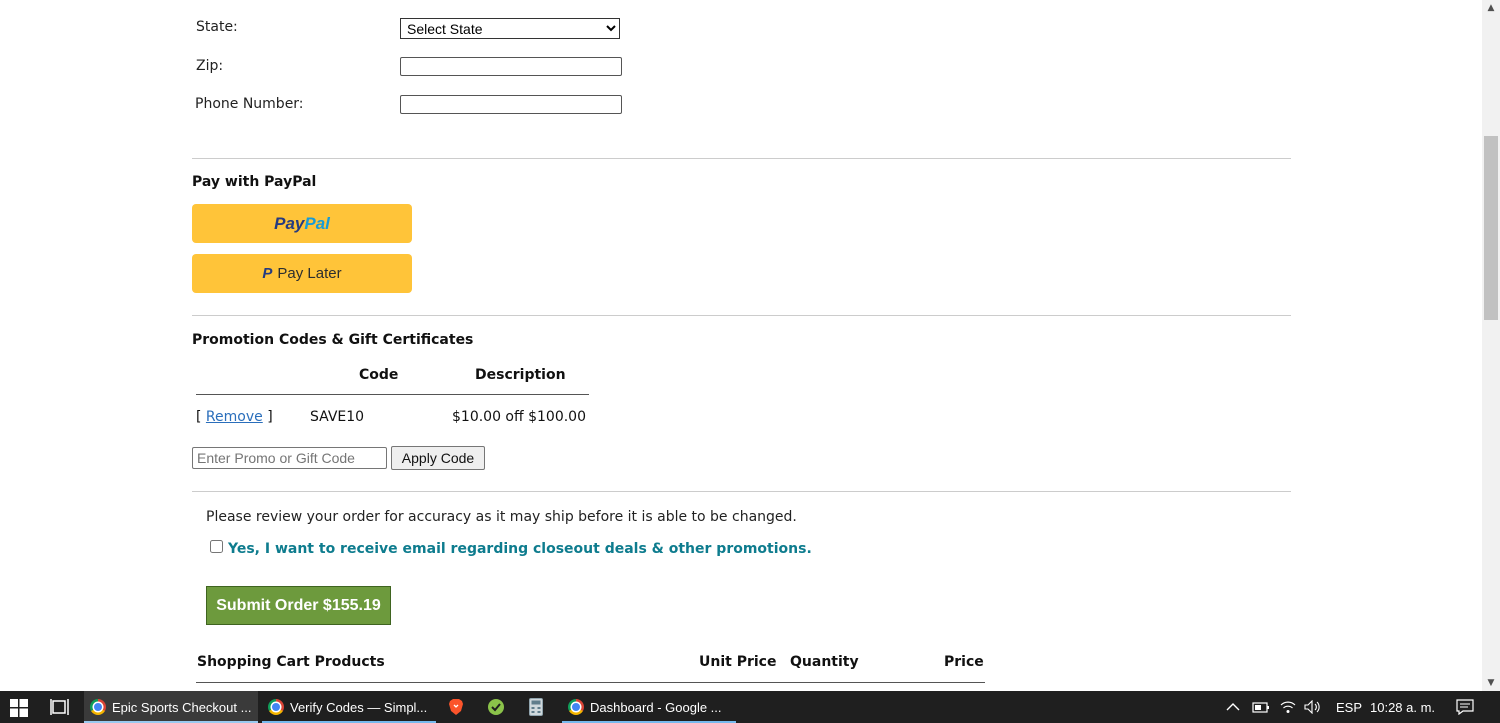  What do you see at coordinates (267, 273) in the screenshot?
I see `paypal-p-icon: P` at bounding box center [267, 273].